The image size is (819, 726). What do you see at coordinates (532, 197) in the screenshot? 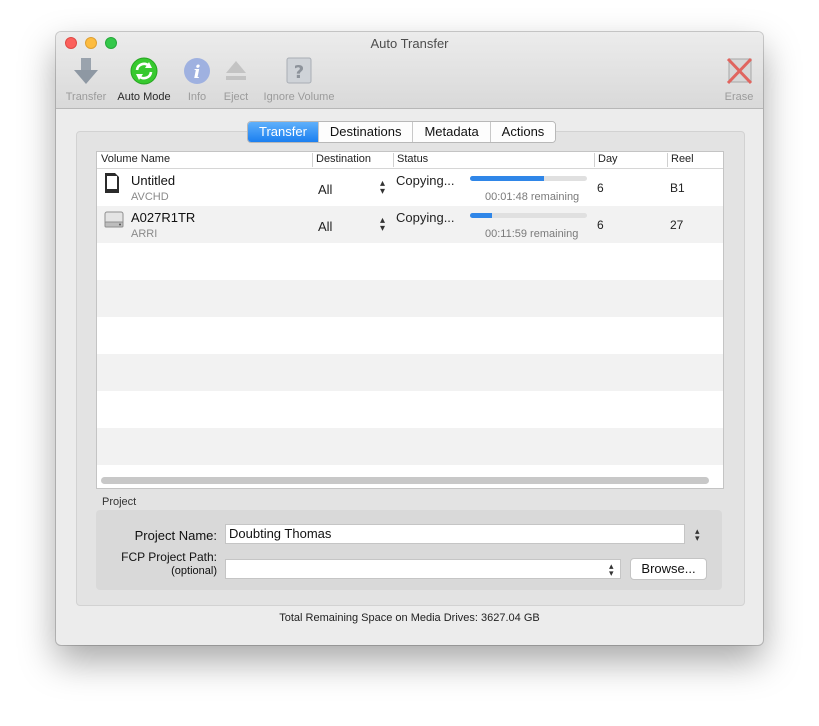
I see `time-remaining: 00:01:48 remaining` at bounding box center [532, 197].